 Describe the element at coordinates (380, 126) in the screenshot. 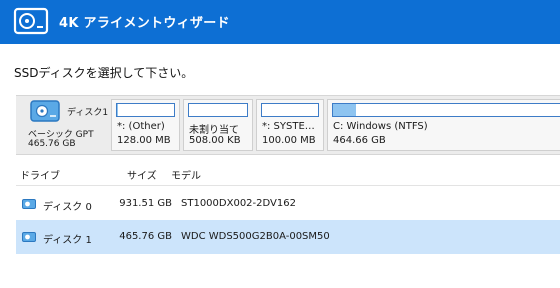

I see `partition-label: C: Windows (NTFS)` at that location.